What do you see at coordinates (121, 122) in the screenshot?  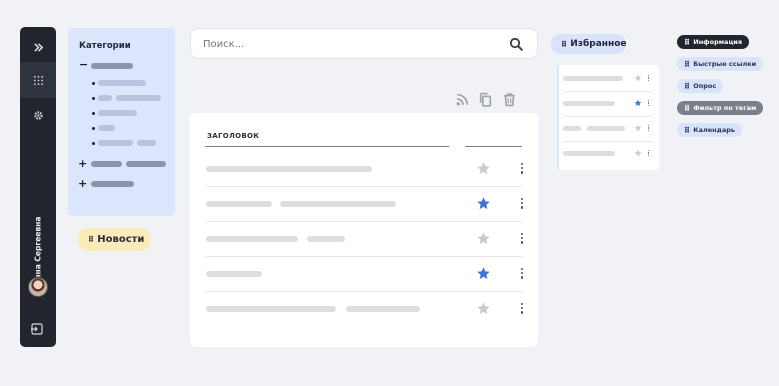 I see `categories-panel: Категории − + +` at bounding box center [121, 122].